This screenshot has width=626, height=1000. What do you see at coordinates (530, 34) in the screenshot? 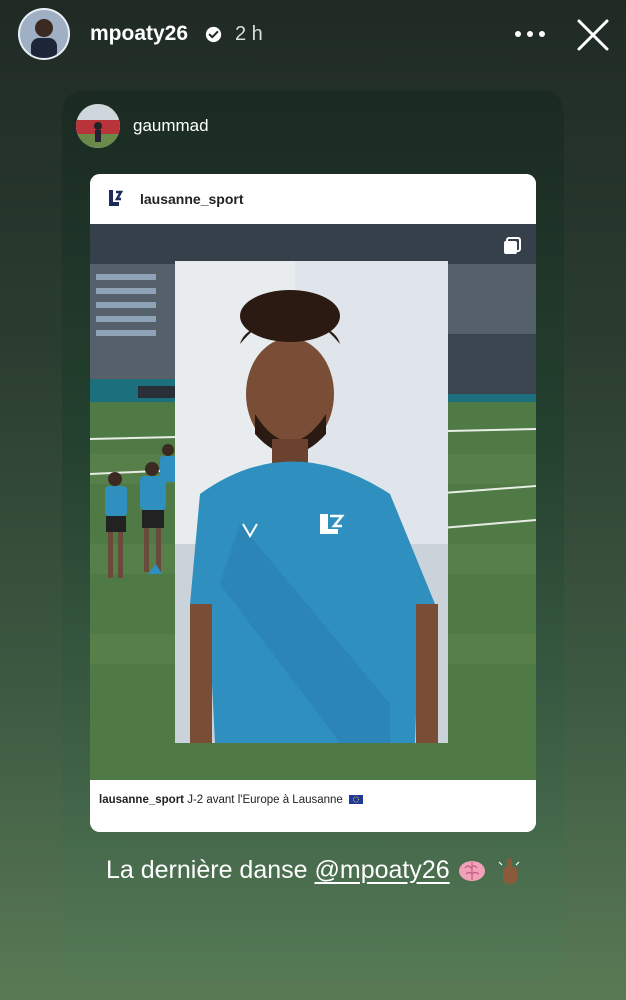
I see `more-options-icon` at bounding box center [530, 34].